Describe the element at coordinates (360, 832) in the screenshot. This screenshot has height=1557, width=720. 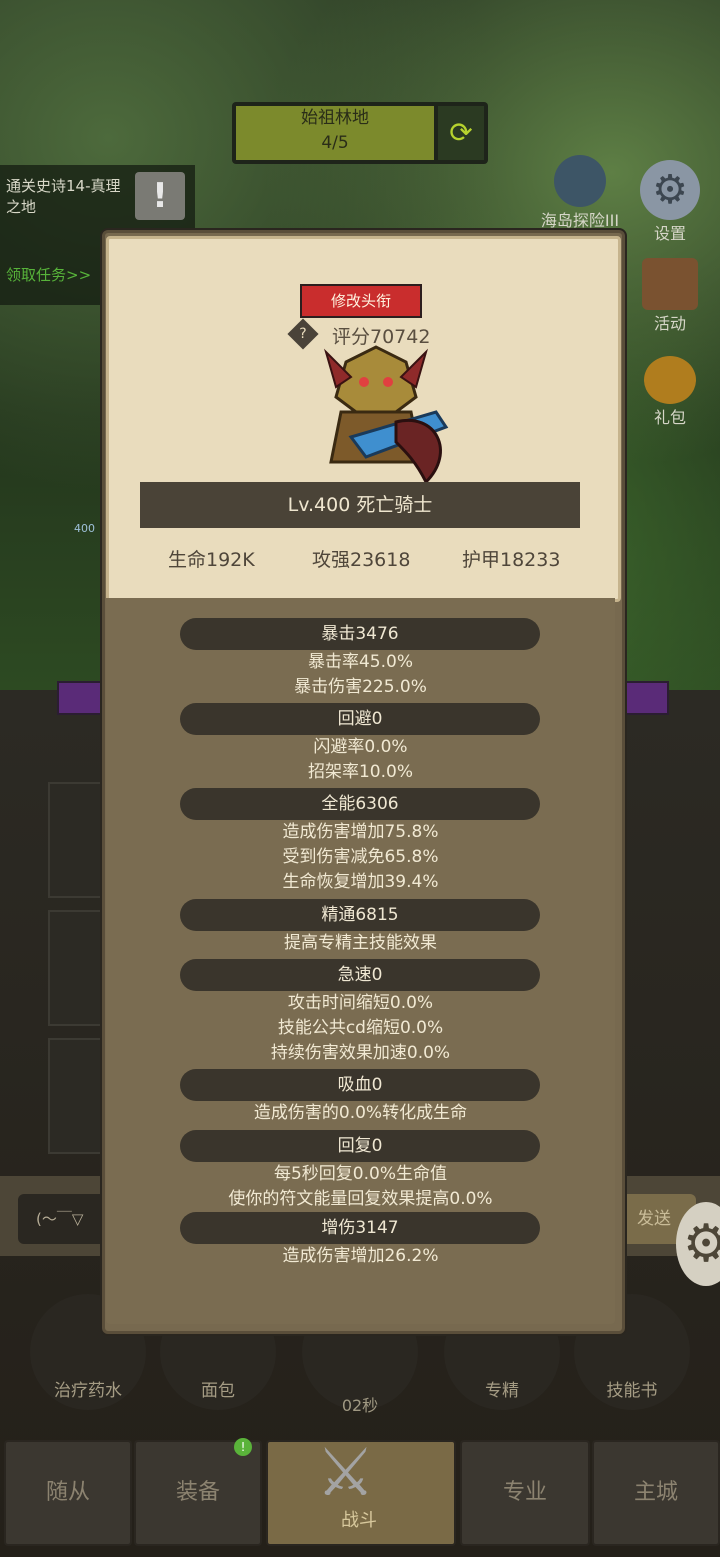
I see `damage-increase: 造成伤害增加75.8%` at that location.